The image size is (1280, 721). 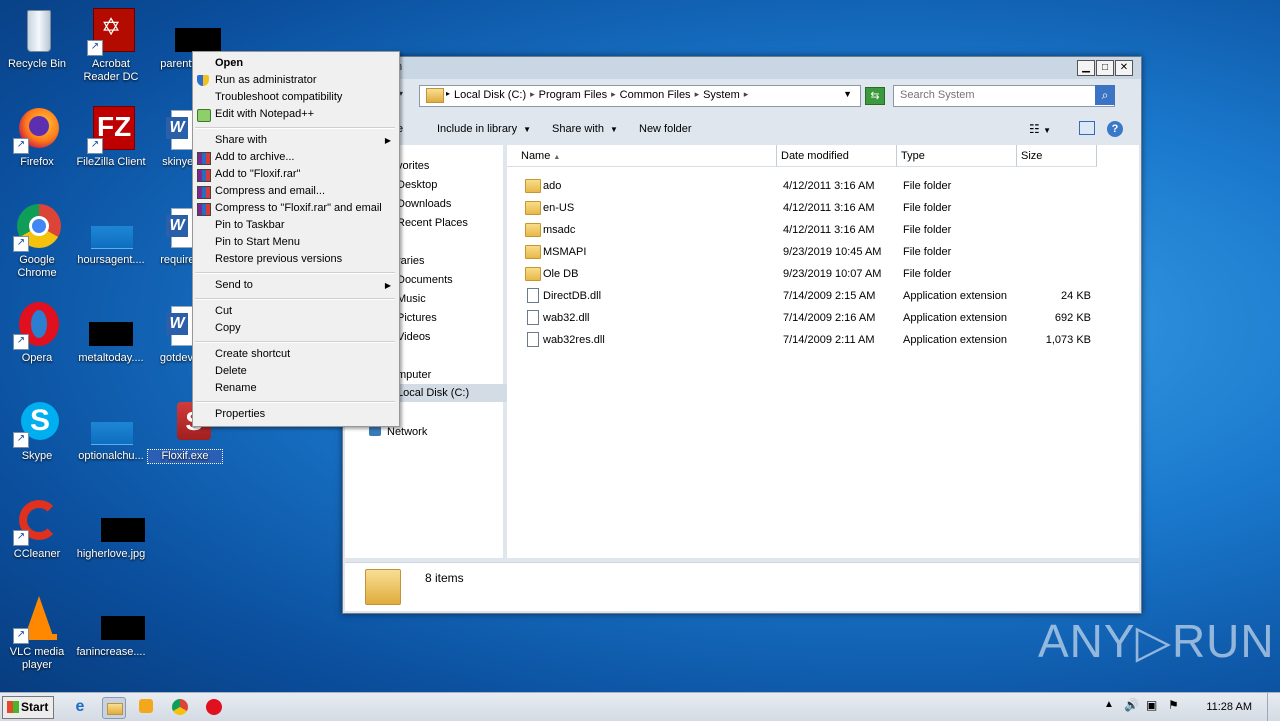 I want to click on nav-item-videos: Videos, so click(x=413, y=337).